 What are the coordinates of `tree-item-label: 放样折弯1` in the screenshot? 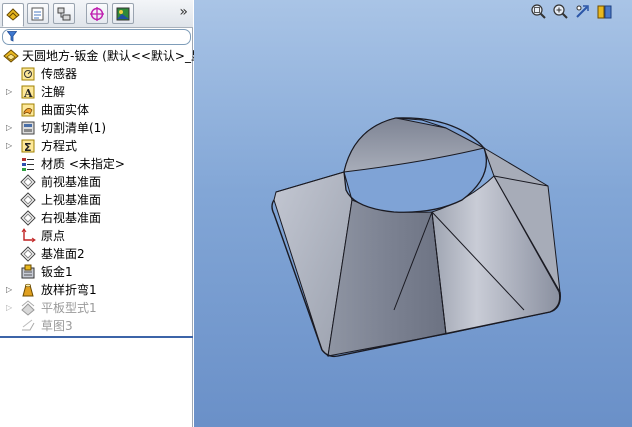 It's located at (69, 290).